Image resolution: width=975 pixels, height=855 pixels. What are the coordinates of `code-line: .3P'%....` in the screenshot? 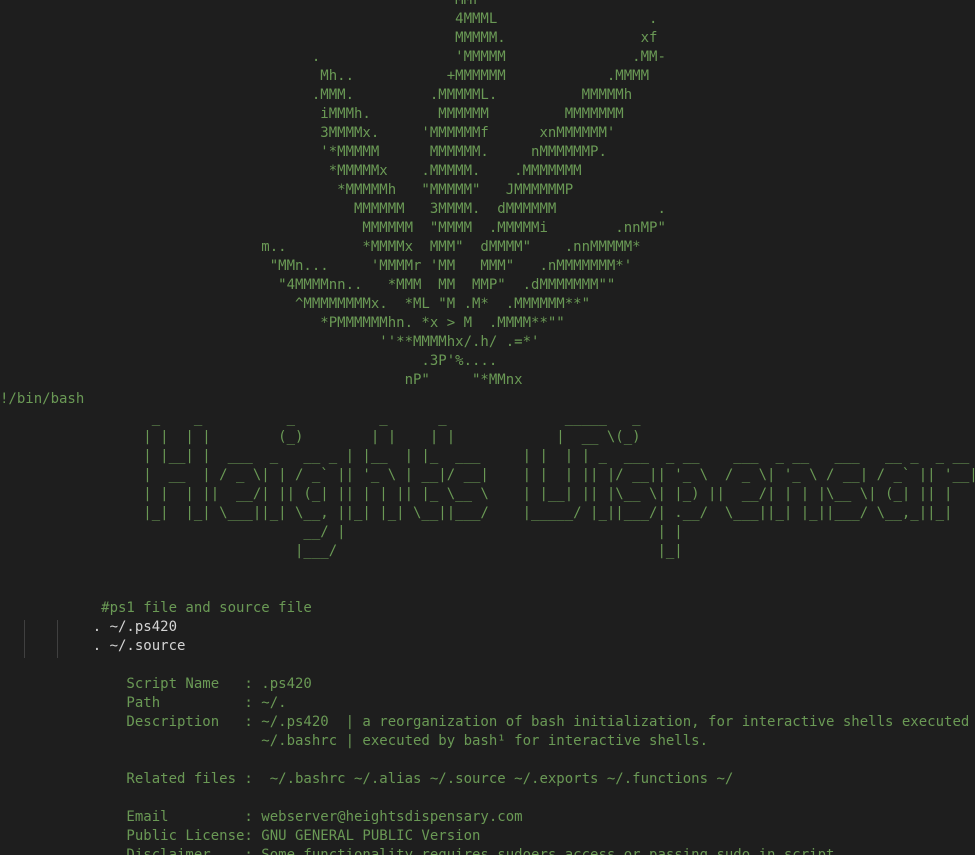 It's located at (487, 361).